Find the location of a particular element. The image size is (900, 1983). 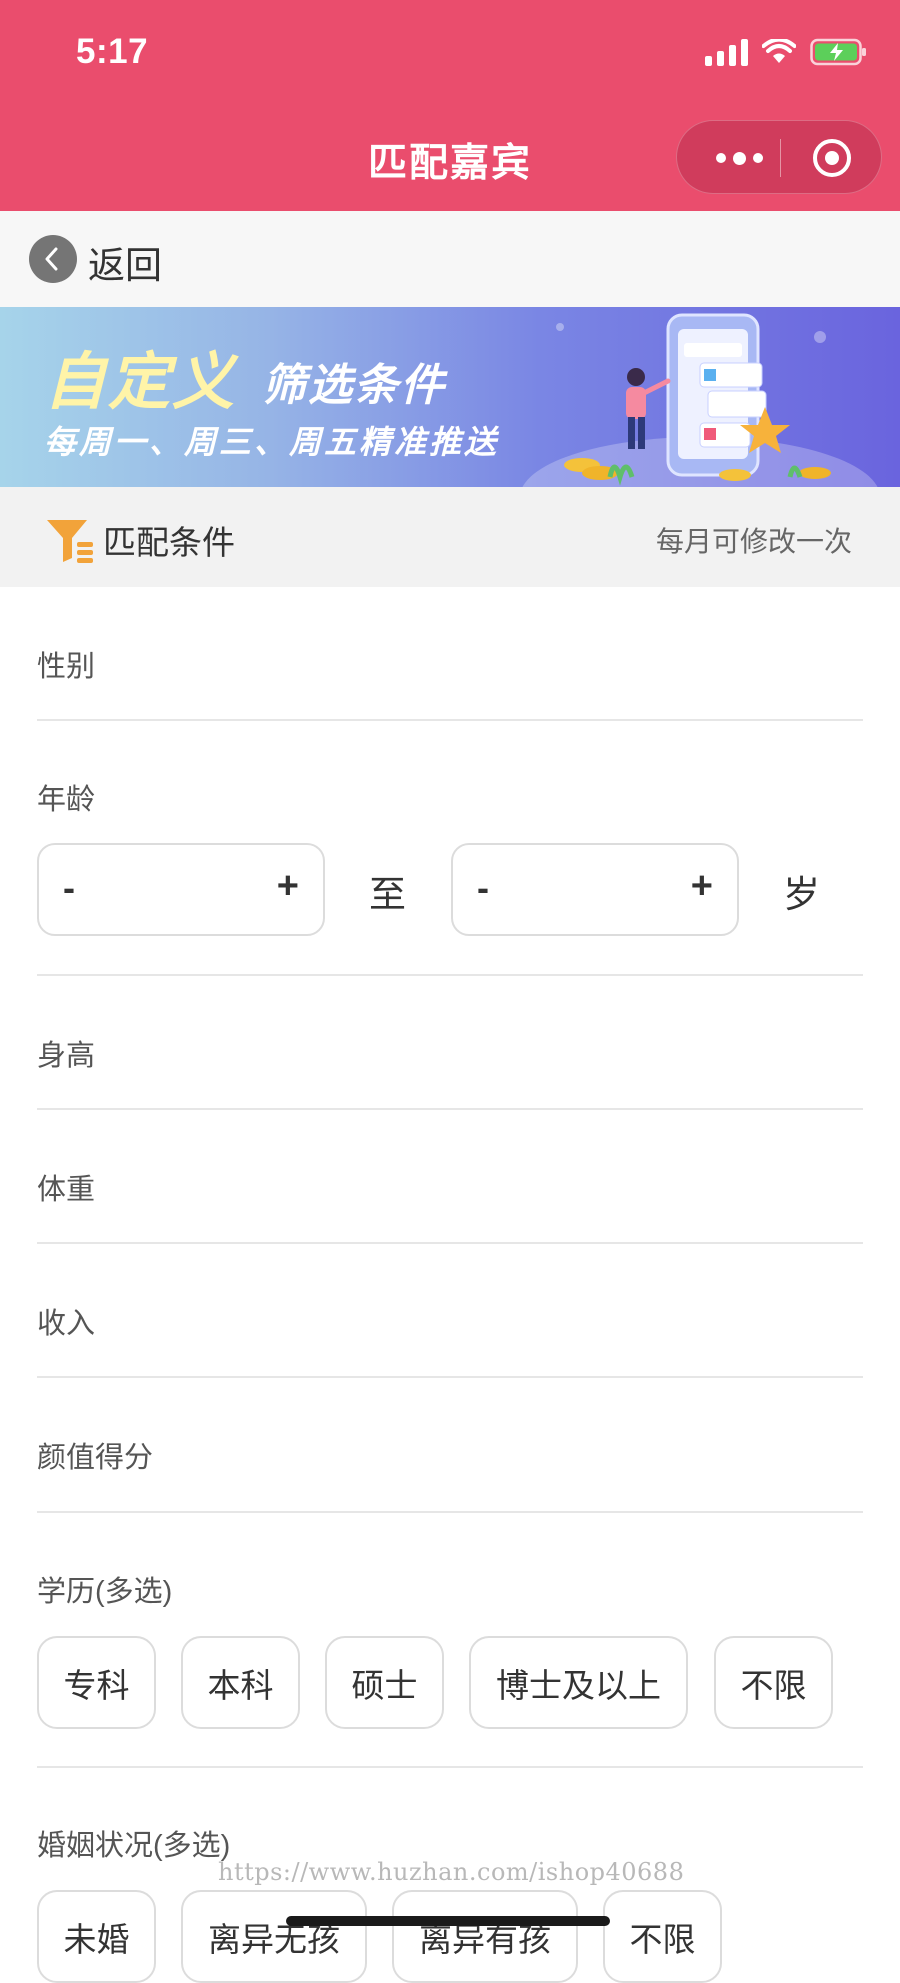

education-option: 专科 is located at coordinates (96, 1682).